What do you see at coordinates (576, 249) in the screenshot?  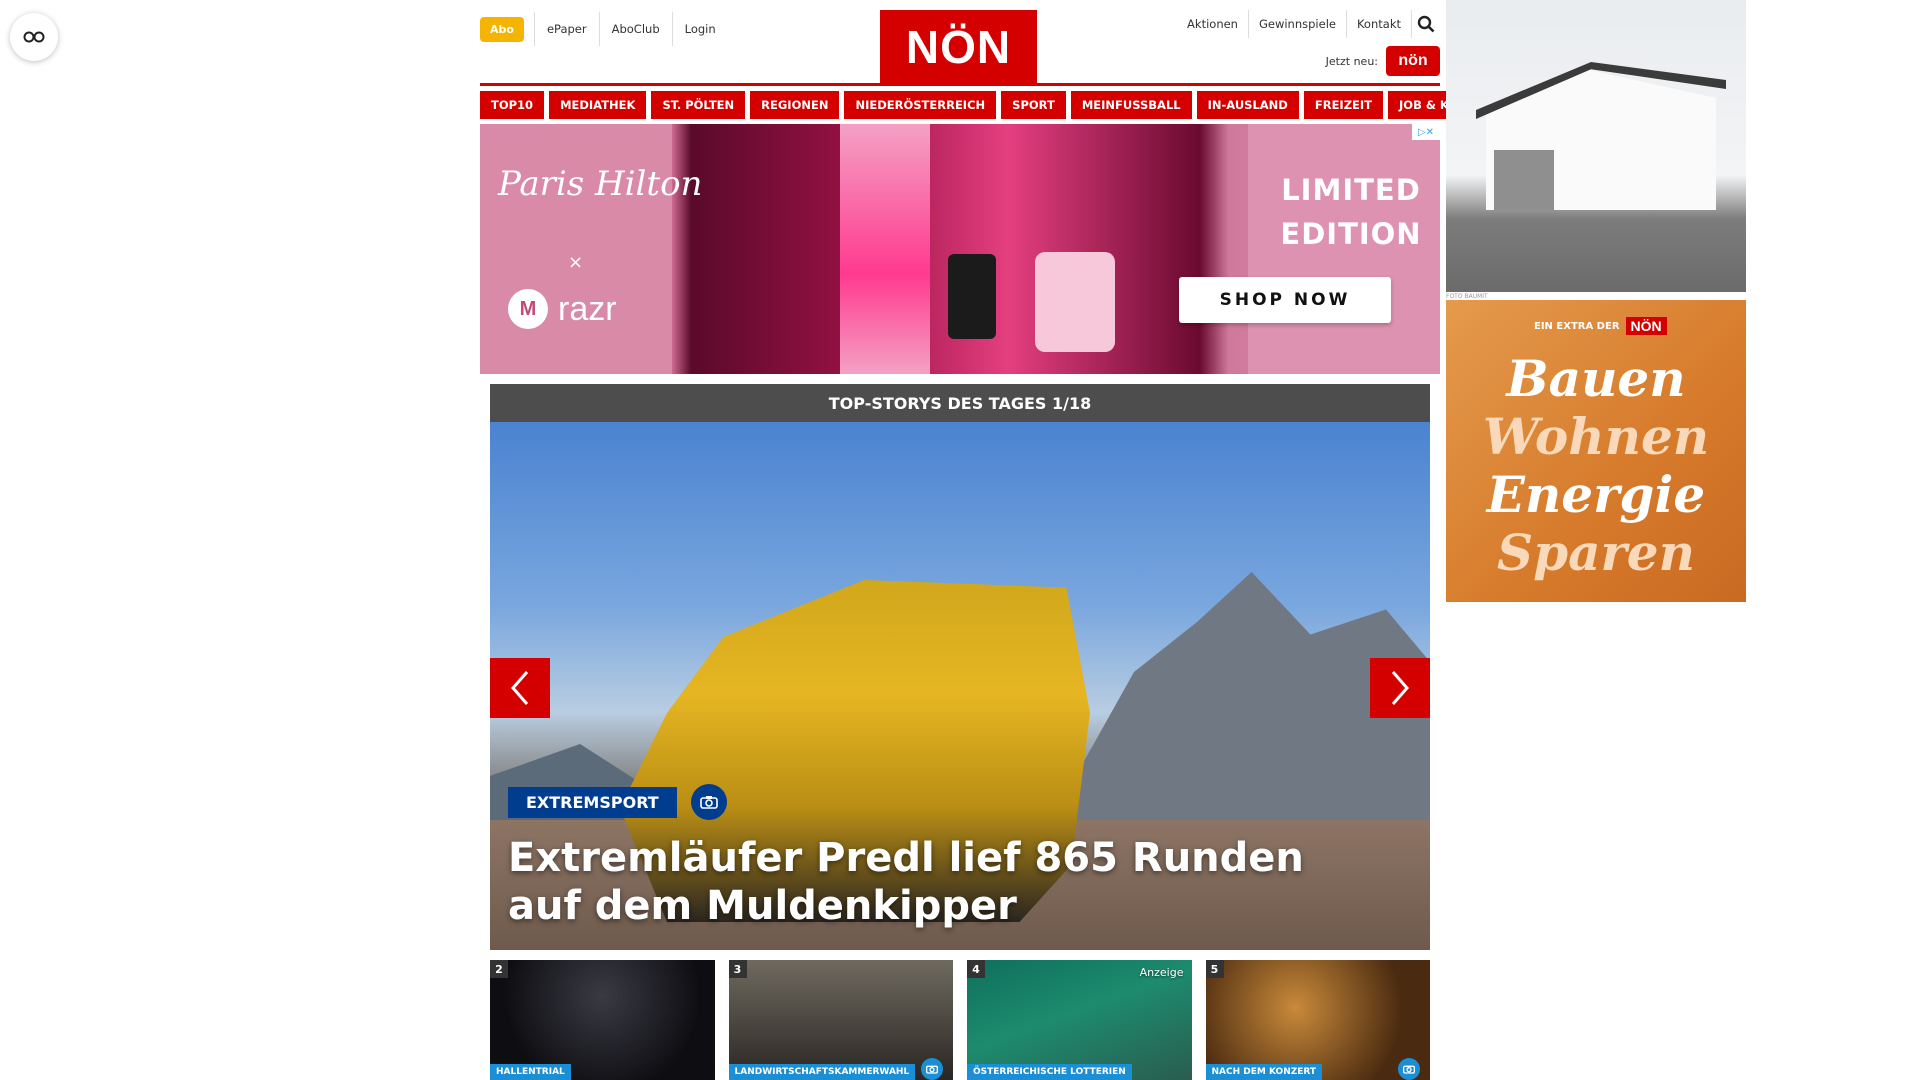 I see `banner-left-panel` at bounding box center [576, 249].